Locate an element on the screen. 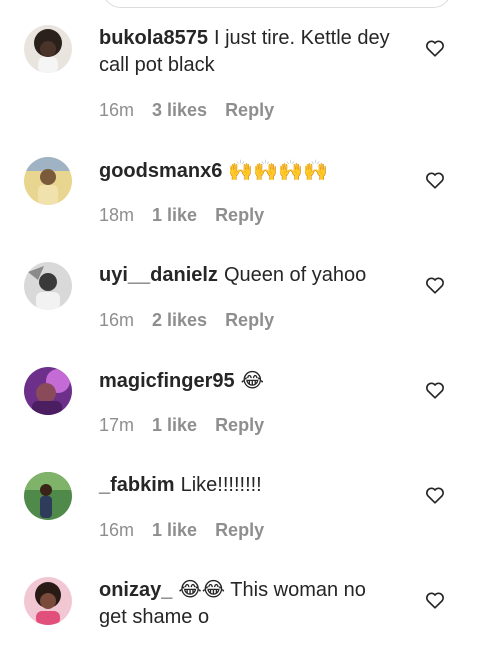 The height and width of the screenshot is (645, 480). comment-meta: 16m 3 likes Reply is located at coordinates (186, 110).